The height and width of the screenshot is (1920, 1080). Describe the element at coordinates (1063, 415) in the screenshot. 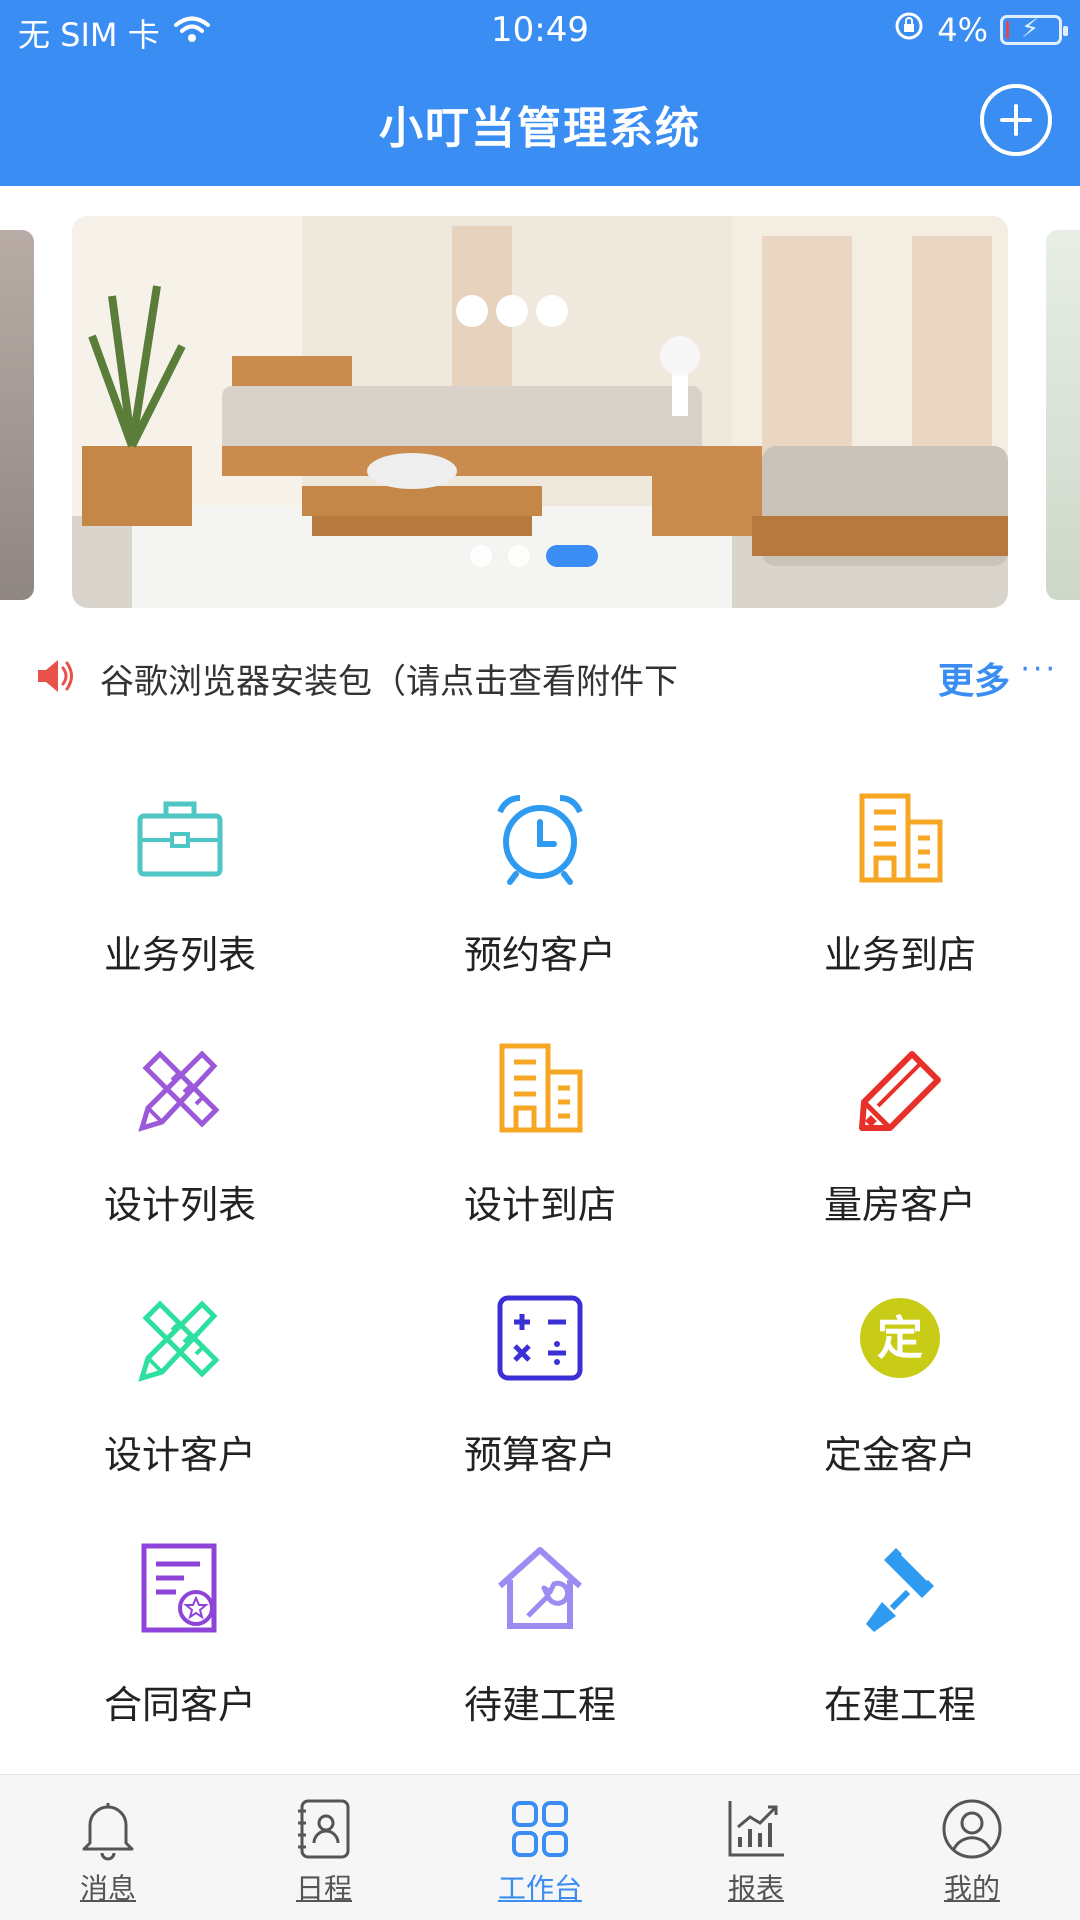

I see `banner-next-slide` at that location.